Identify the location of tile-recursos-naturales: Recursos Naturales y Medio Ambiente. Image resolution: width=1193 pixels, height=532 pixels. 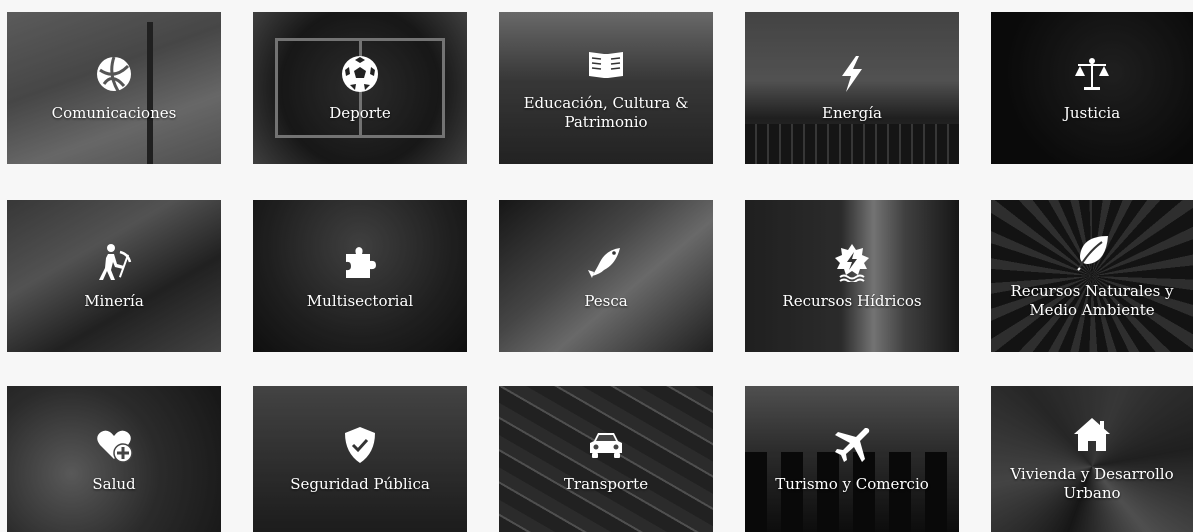
(1092, 276).